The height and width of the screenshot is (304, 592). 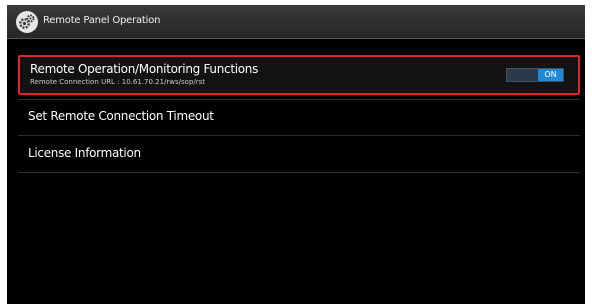 What do you see at coordinates (84, 153) in the screenshot?
I see `menu-item-label: License Information` at bounding box center [84, 153].